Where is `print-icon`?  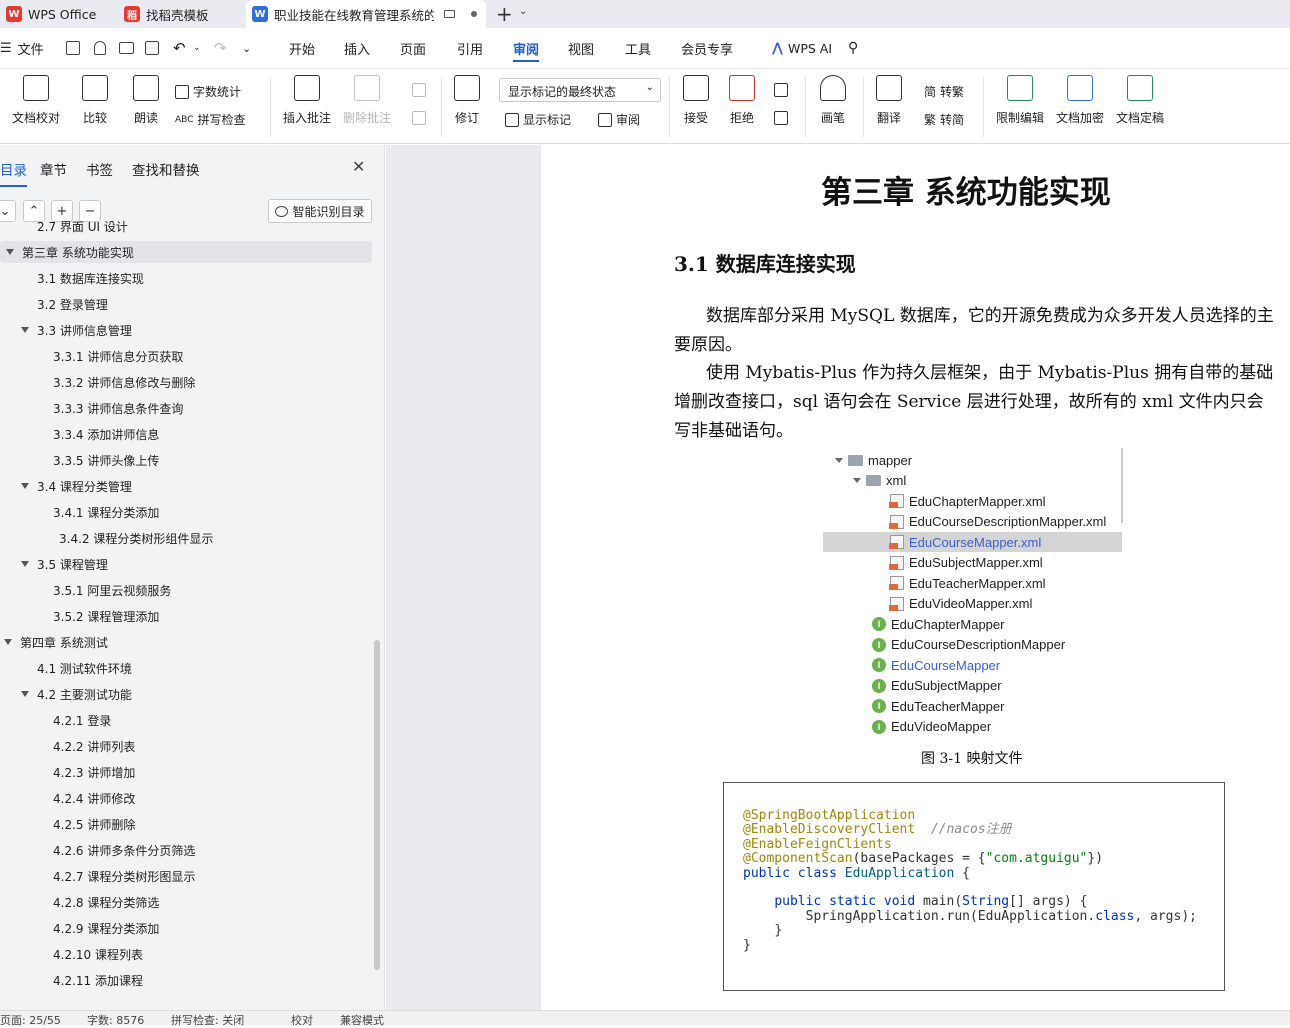 print-icon is located at coordinates (126, 48).